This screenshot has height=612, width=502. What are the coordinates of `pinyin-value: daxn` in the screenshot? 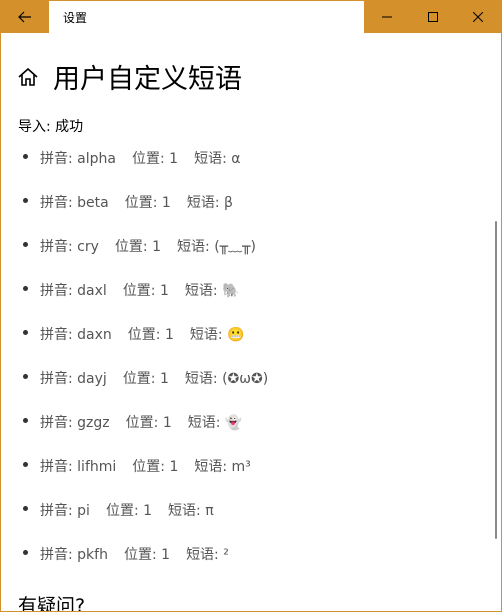 It's located at (94, 335).